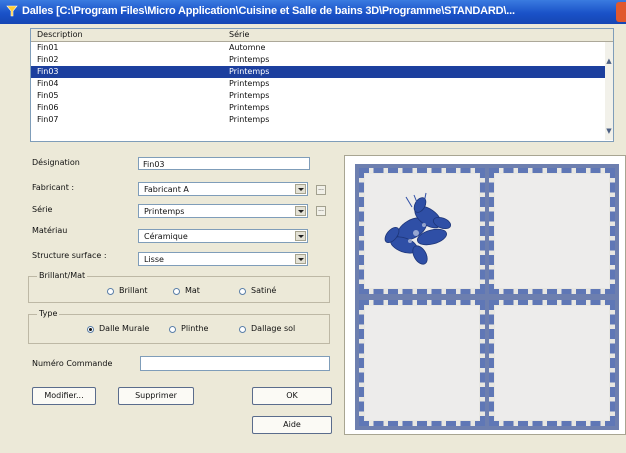 The height and width of the screenshot is (453, 626). I want to click on row-description: Fin04, so click(48, 83).